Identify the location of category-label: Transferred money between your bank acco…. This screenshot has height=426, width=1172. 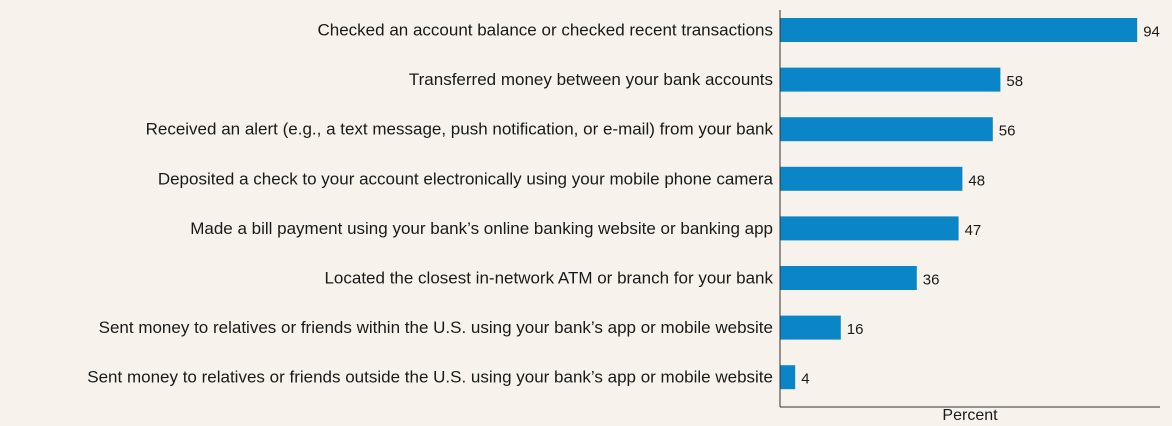
(591, 79).